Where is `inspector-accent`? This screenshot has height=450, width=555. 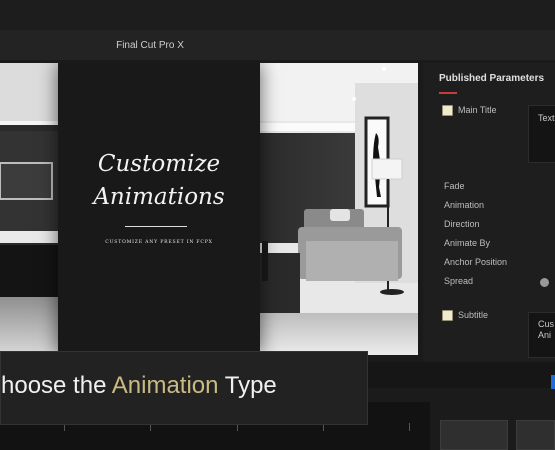
inspector-accent is located at coordinates (448, 93).